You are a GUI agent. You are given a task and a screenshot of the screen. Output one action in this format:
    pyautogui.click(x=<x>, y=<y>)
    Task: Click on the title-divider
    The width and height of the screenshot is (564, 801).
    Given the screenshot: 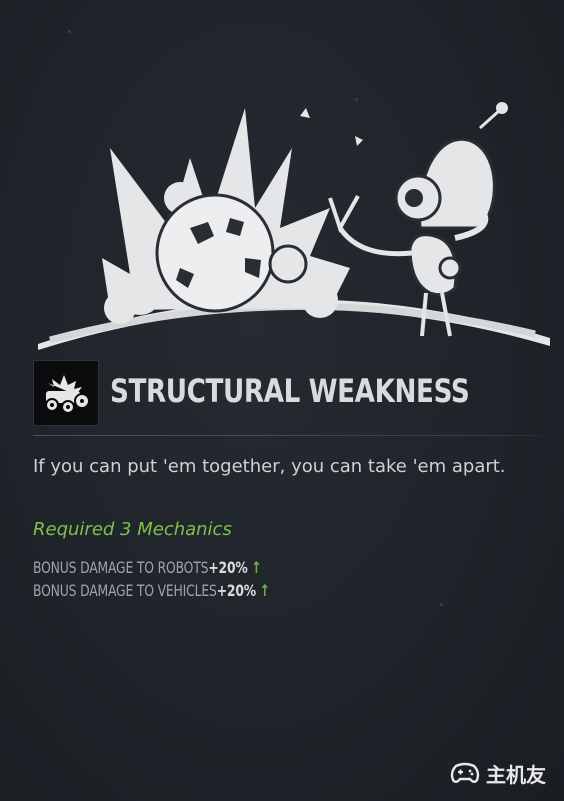 What is the action you would take?
    pyautogui.click(x=295, y=435)
    